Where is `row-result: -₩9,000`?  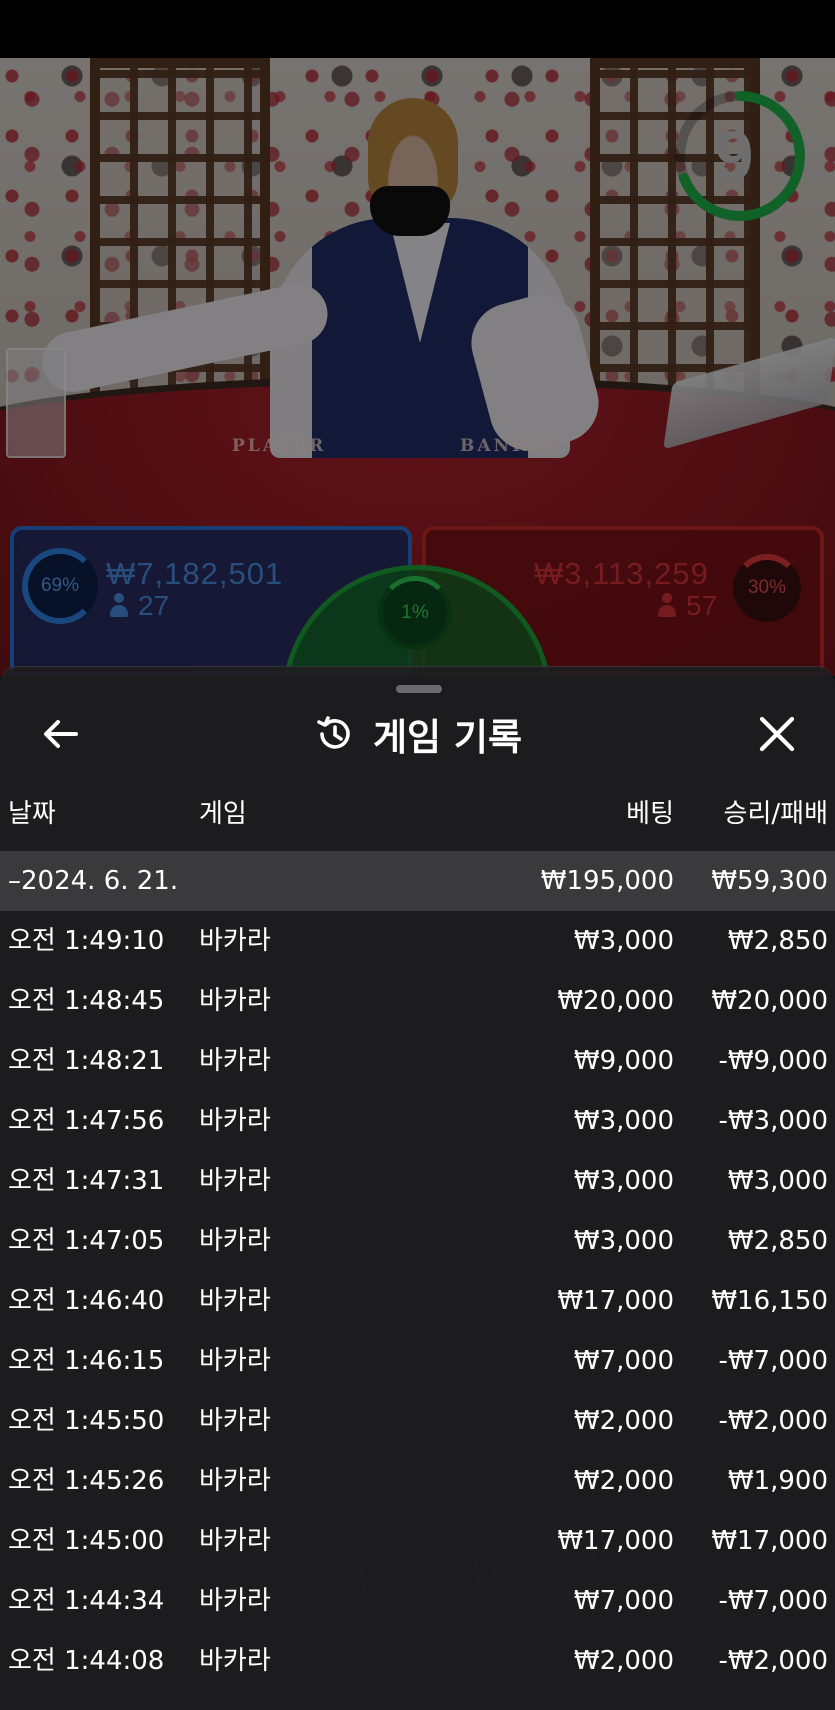
row-result: -₩9,000 is located at coordinates (773, 1061).